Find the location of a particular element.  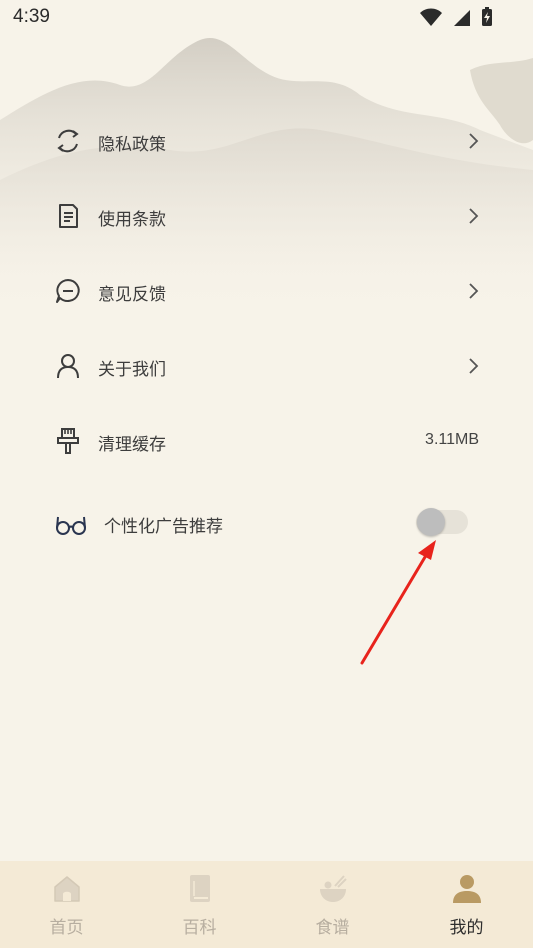

document-icon is located at coordinates (68, 216).